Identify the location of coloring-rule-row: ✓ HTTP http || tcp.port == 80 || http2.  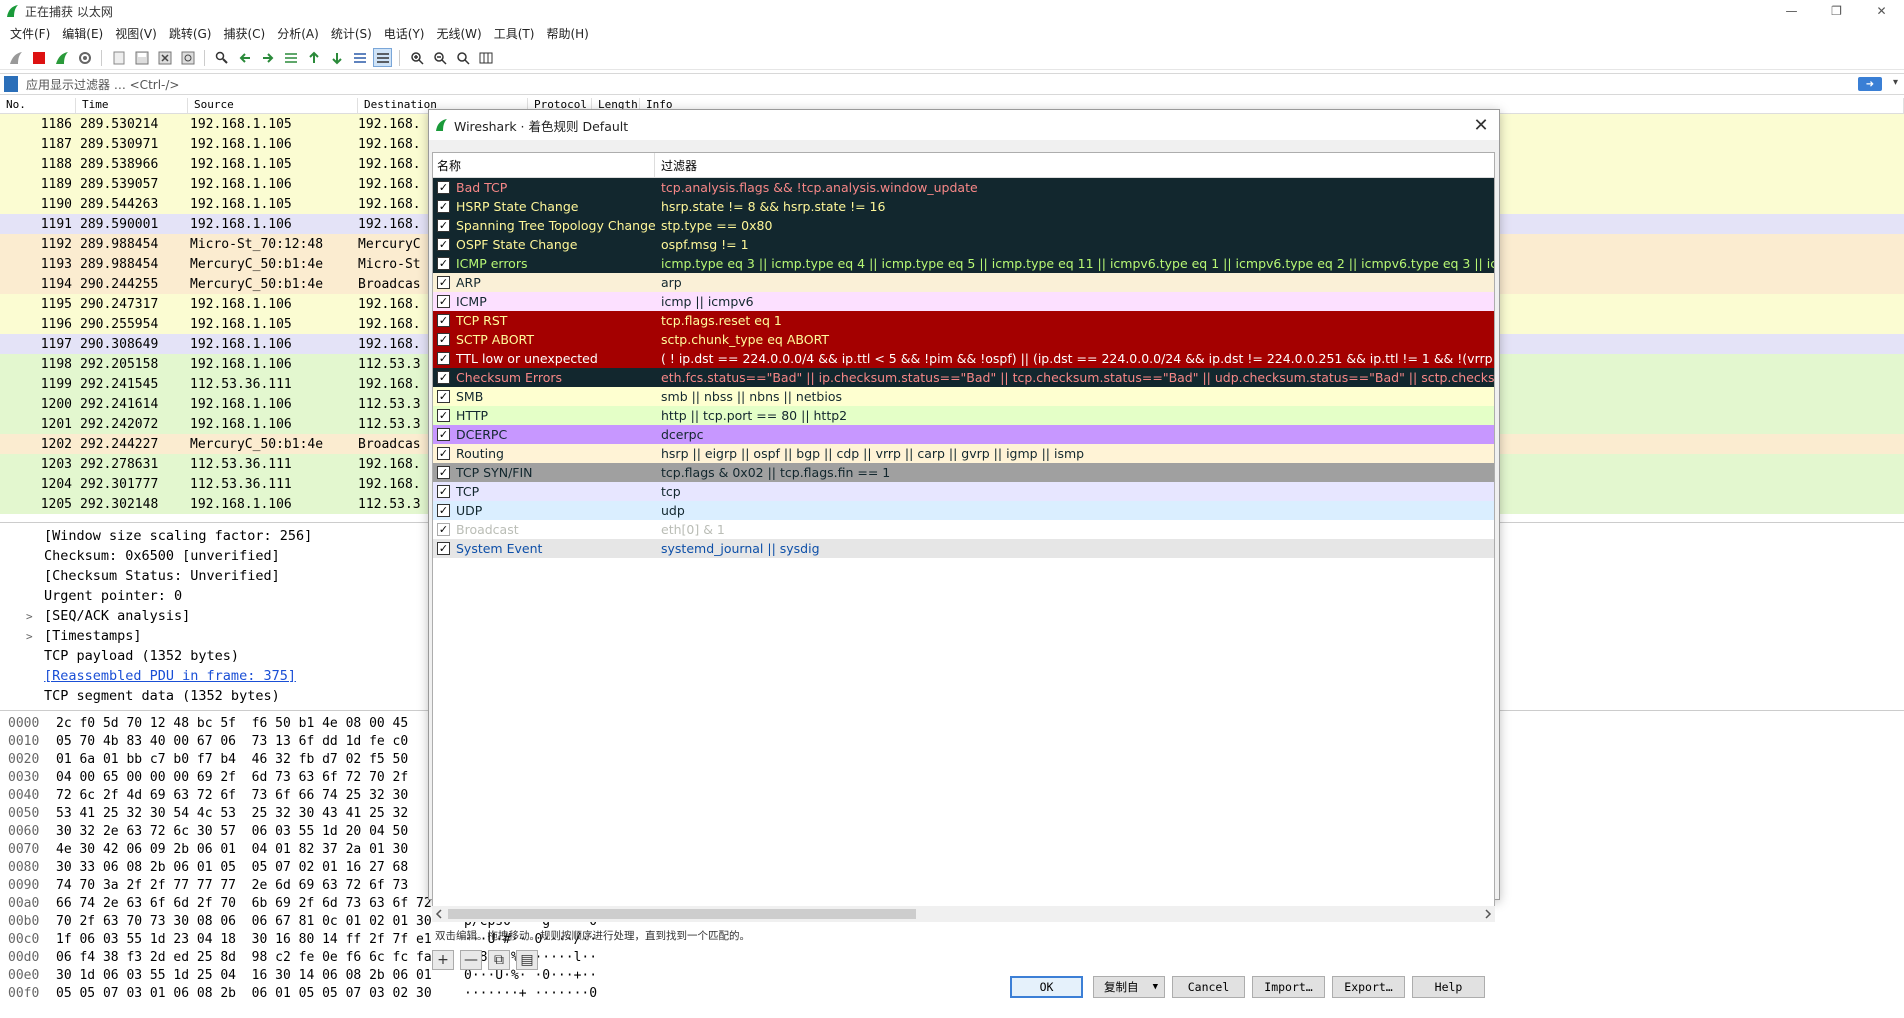
(963, 415).